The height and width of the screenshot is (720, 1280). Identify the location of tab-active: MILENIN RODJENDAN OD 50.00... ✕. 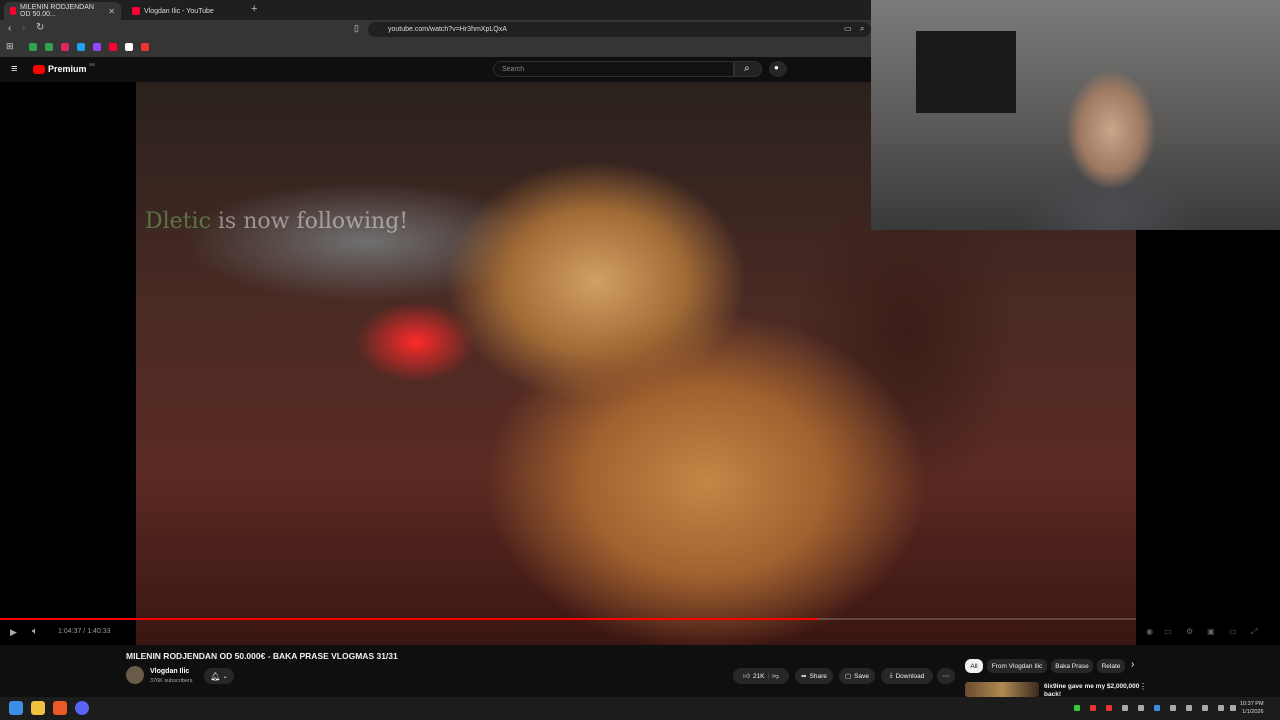
(62, 11).